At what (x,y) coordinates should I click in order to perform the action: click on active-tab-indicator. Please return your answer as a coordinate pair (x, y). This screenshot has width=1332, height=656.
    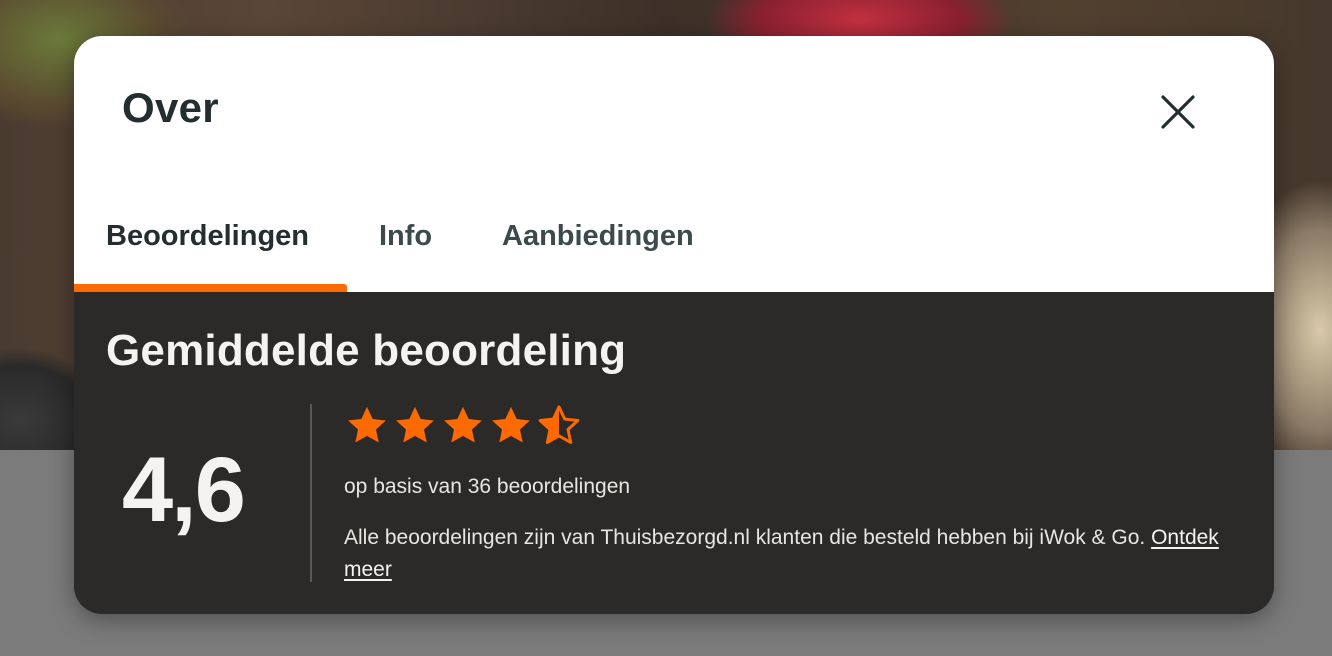
    Looking at the image, I should click on (210, 288).